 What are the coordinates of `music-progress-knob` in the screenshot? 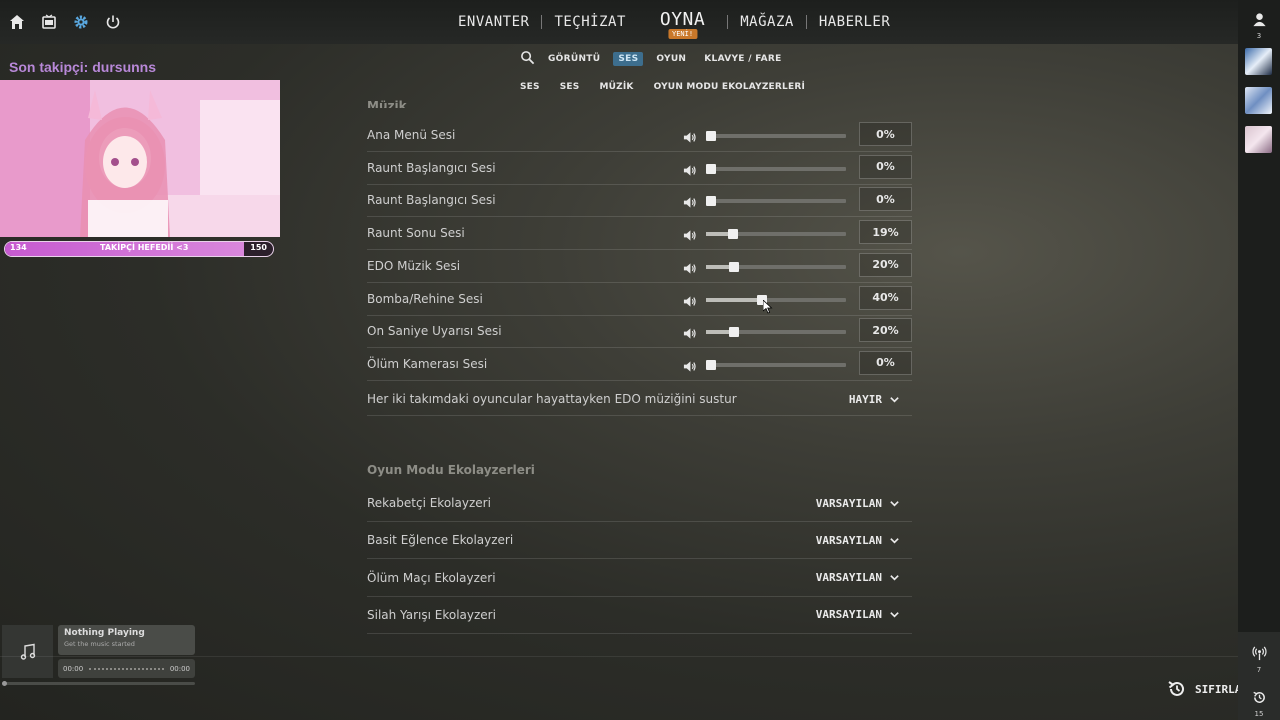 It's located at (4, 683).